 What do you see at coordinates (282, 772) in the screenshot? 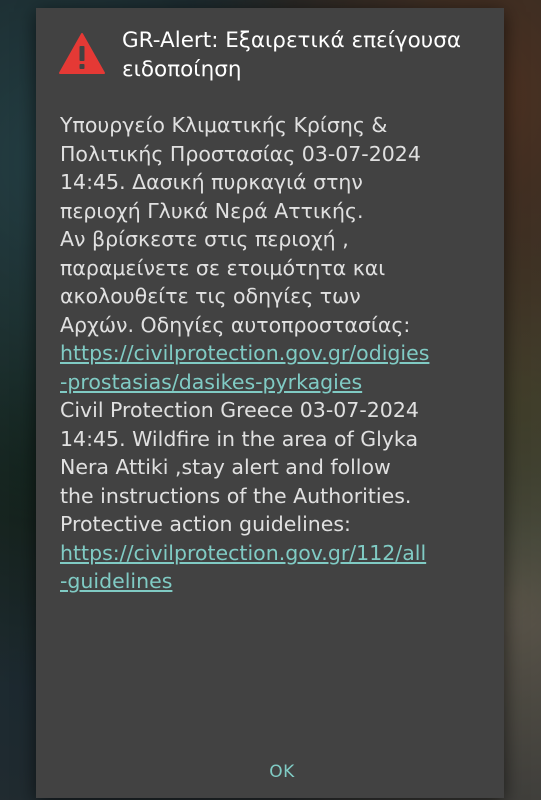
I see `ok-button: OK` at bounding box center [282, 772].